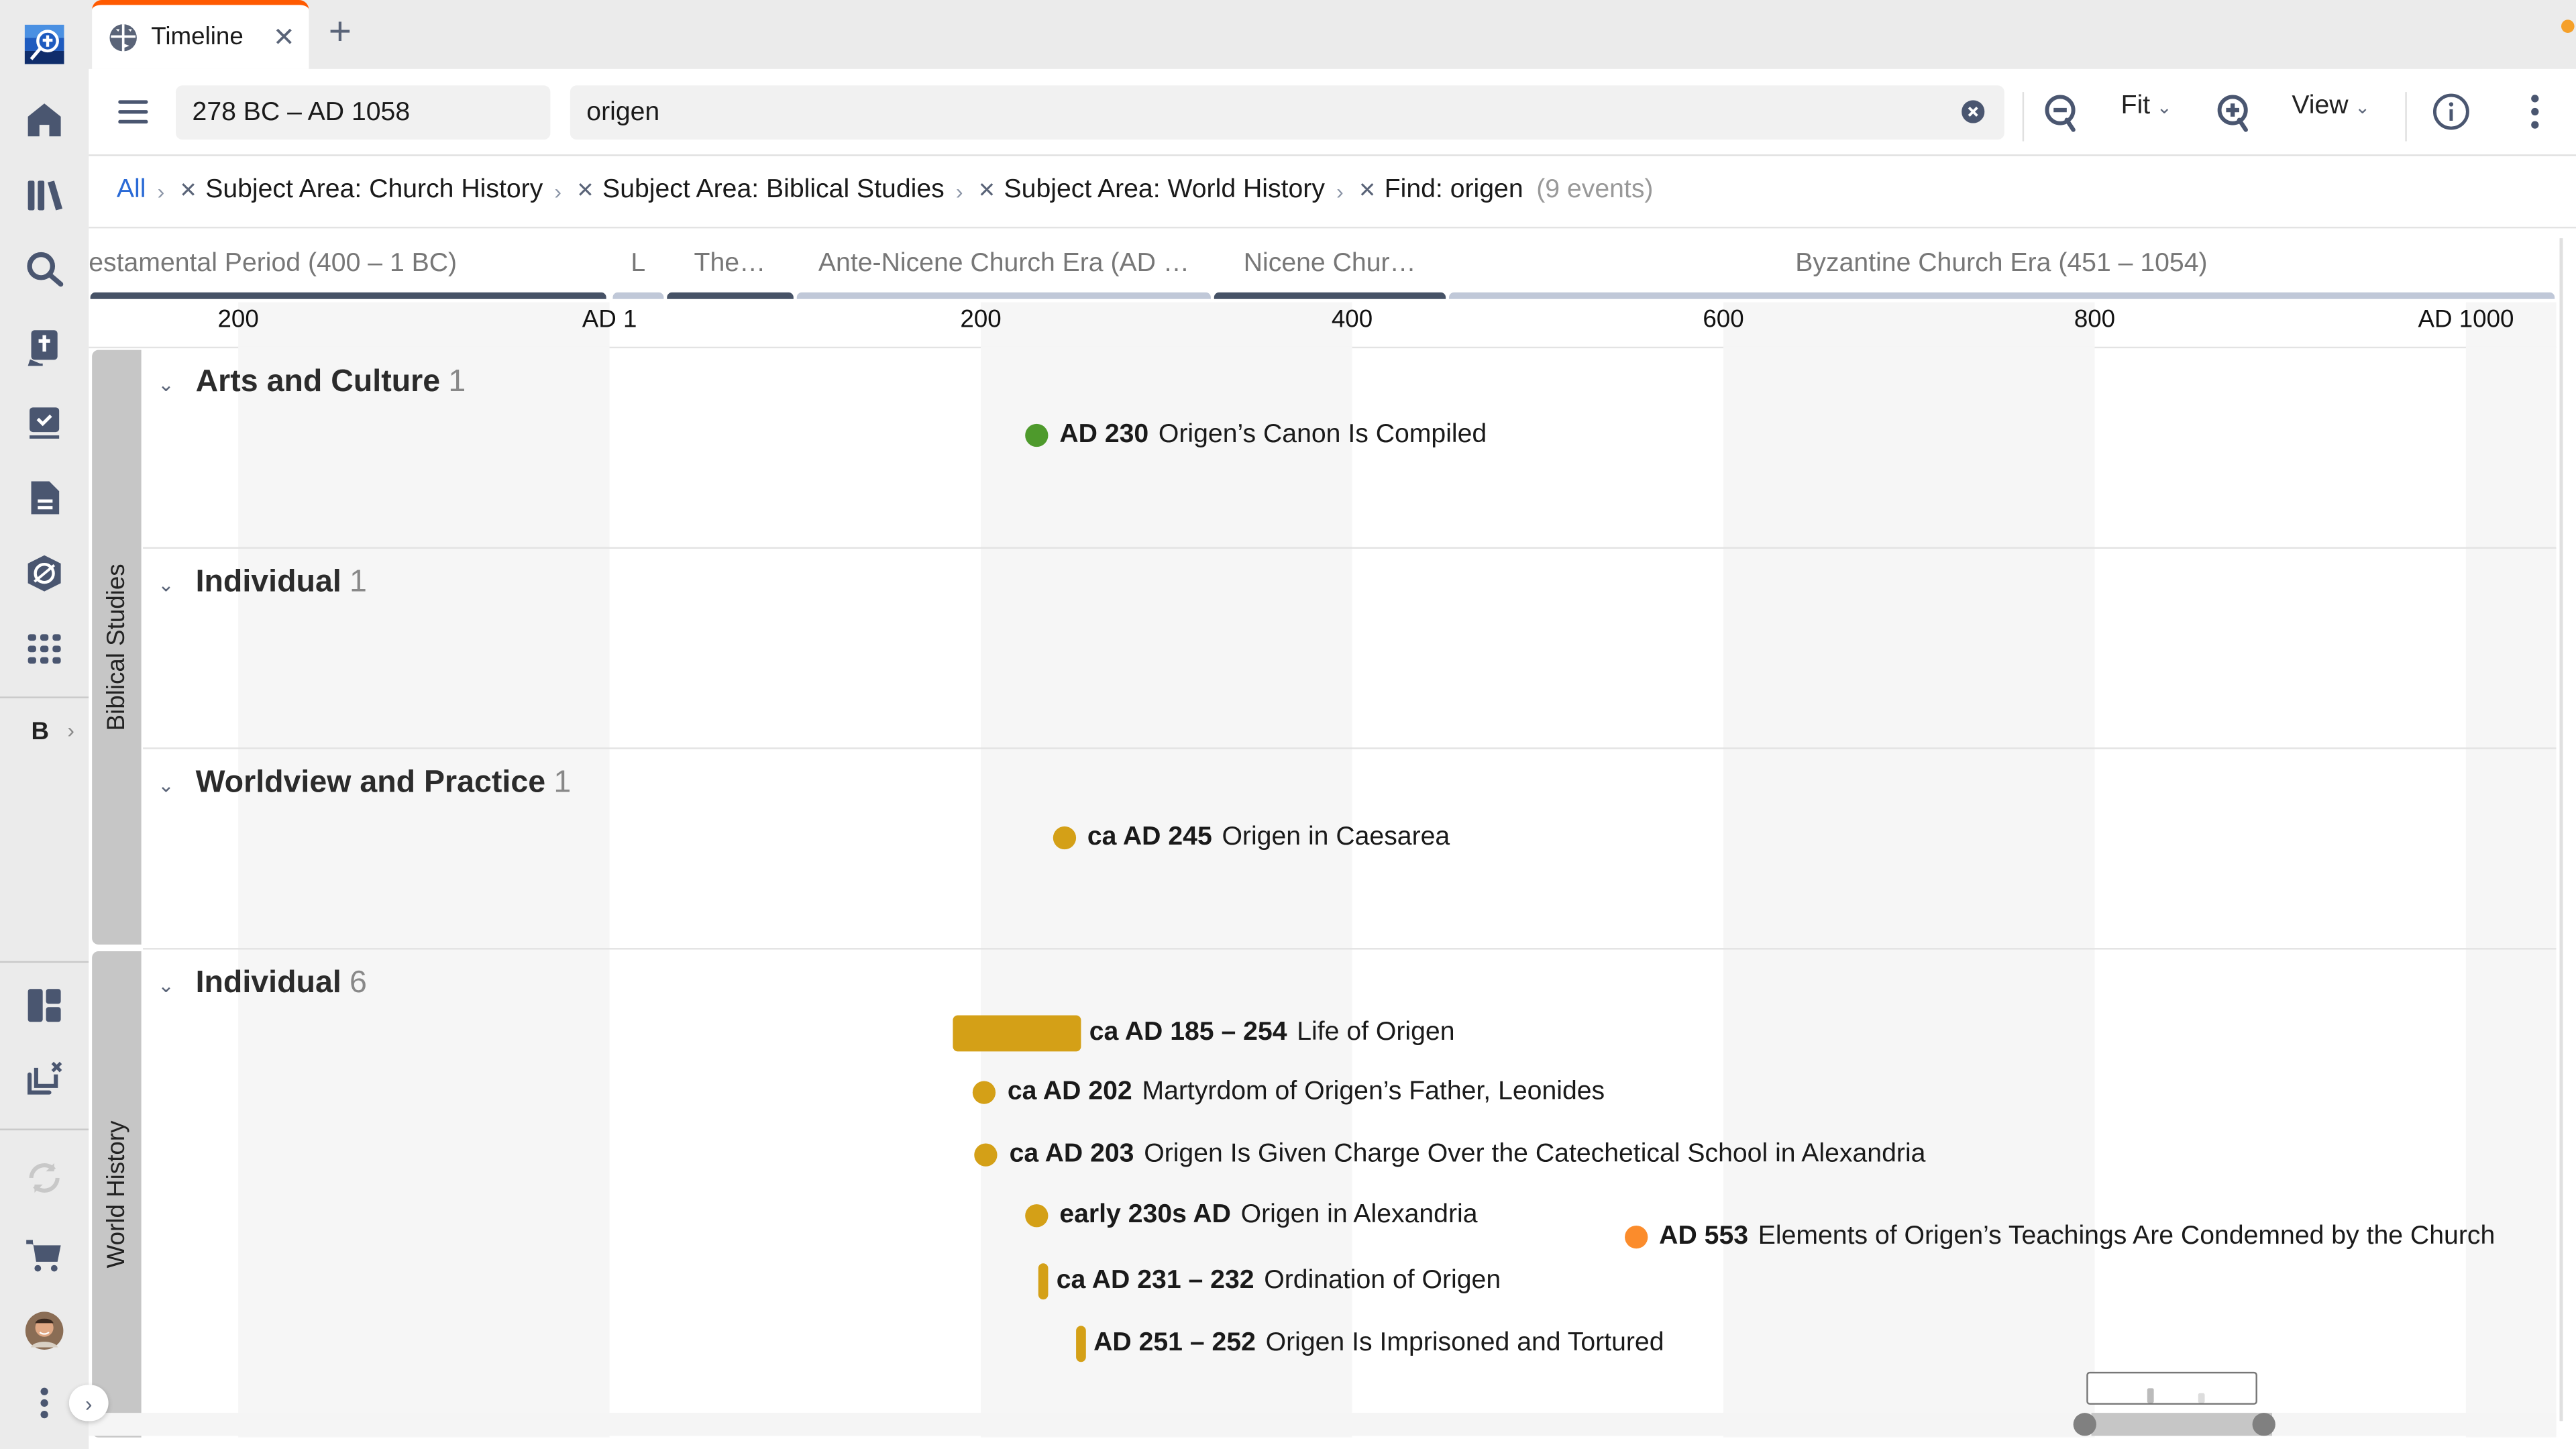  I want to click on new-tab-button: +, so click(340, 32).